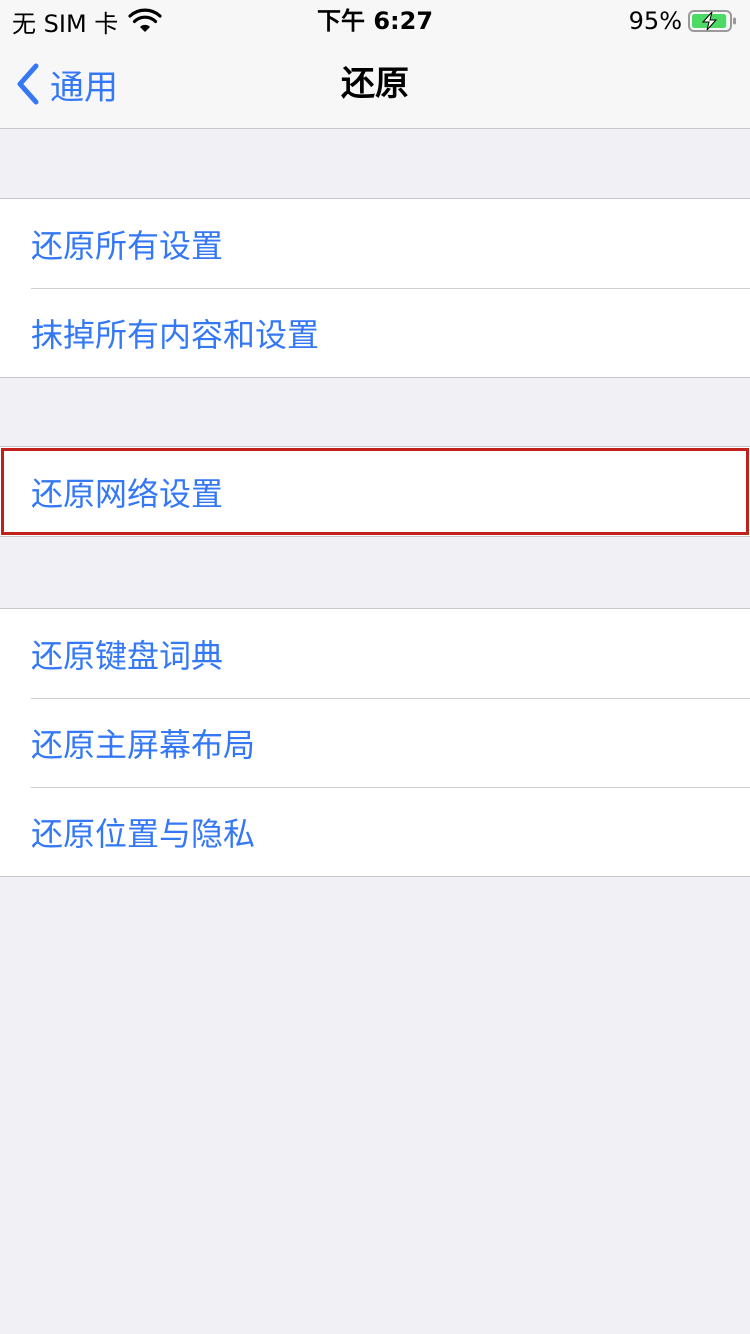 The height and width of the screenshot is (1334, 750). Describe the element at coordinates (712, 21) in the screenshot. I see `battery-charging-icon` at that location.